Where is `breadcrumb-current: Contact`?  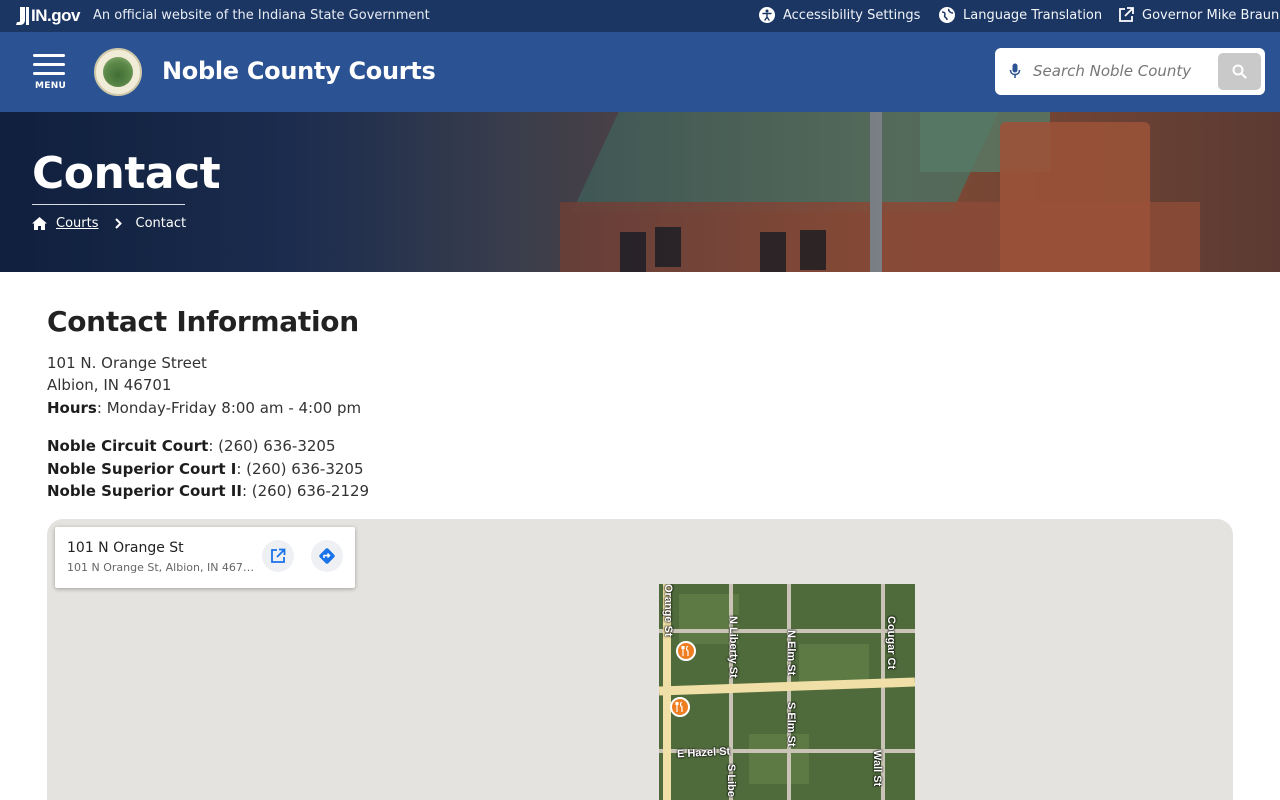 breadcrumb-current: Contact is located at coordinates (161, 223).